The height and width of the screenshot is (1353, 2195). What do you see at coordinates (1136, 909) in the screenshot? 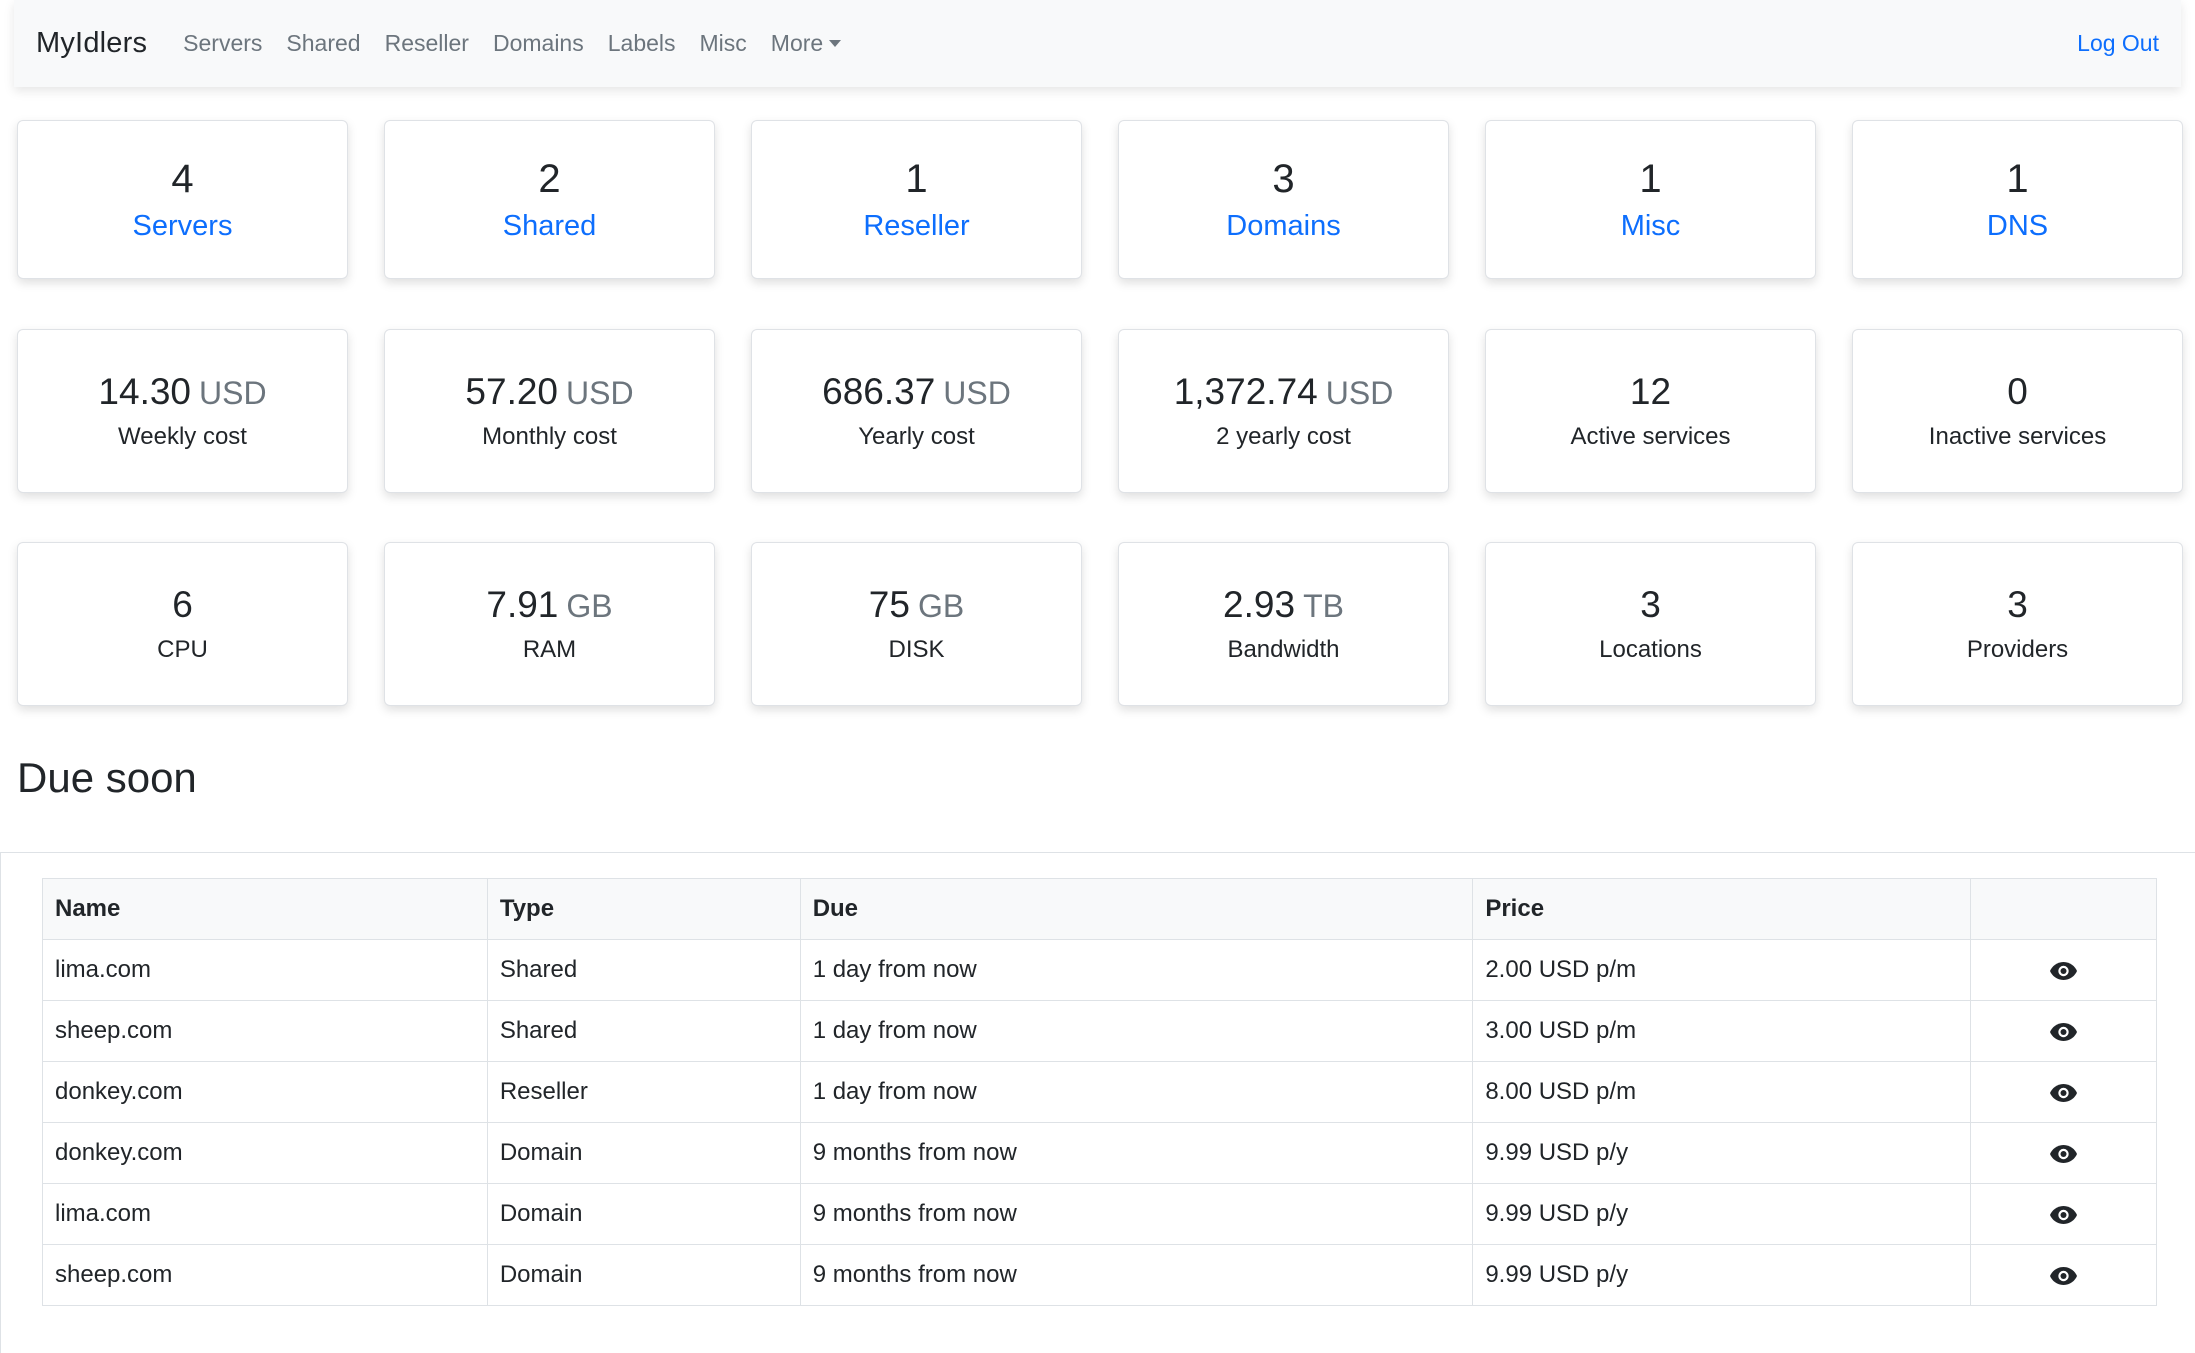
I see `column-header-due: Due` at bounding box center [1136, 909].